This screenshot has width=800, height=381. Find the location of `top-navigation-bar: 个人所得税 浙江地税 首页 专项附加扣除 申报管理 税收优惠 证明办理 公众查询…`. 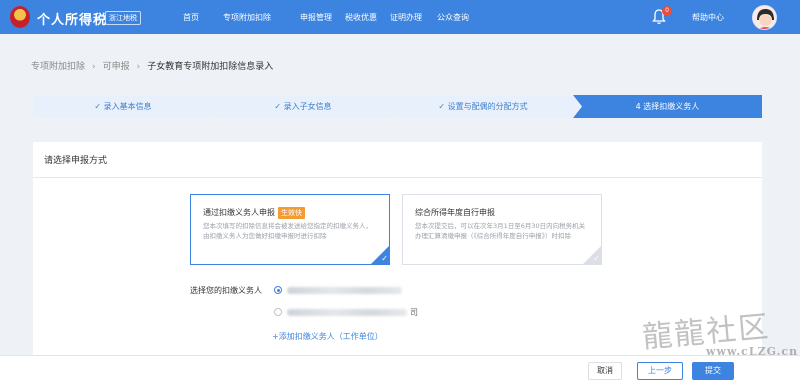

top-navigation-bar: 个人所得税 浙江地税 首页 专项附加扣除 申报管理 税收优惠 证明办理 公众查询… is located at coordinates (400, 17).